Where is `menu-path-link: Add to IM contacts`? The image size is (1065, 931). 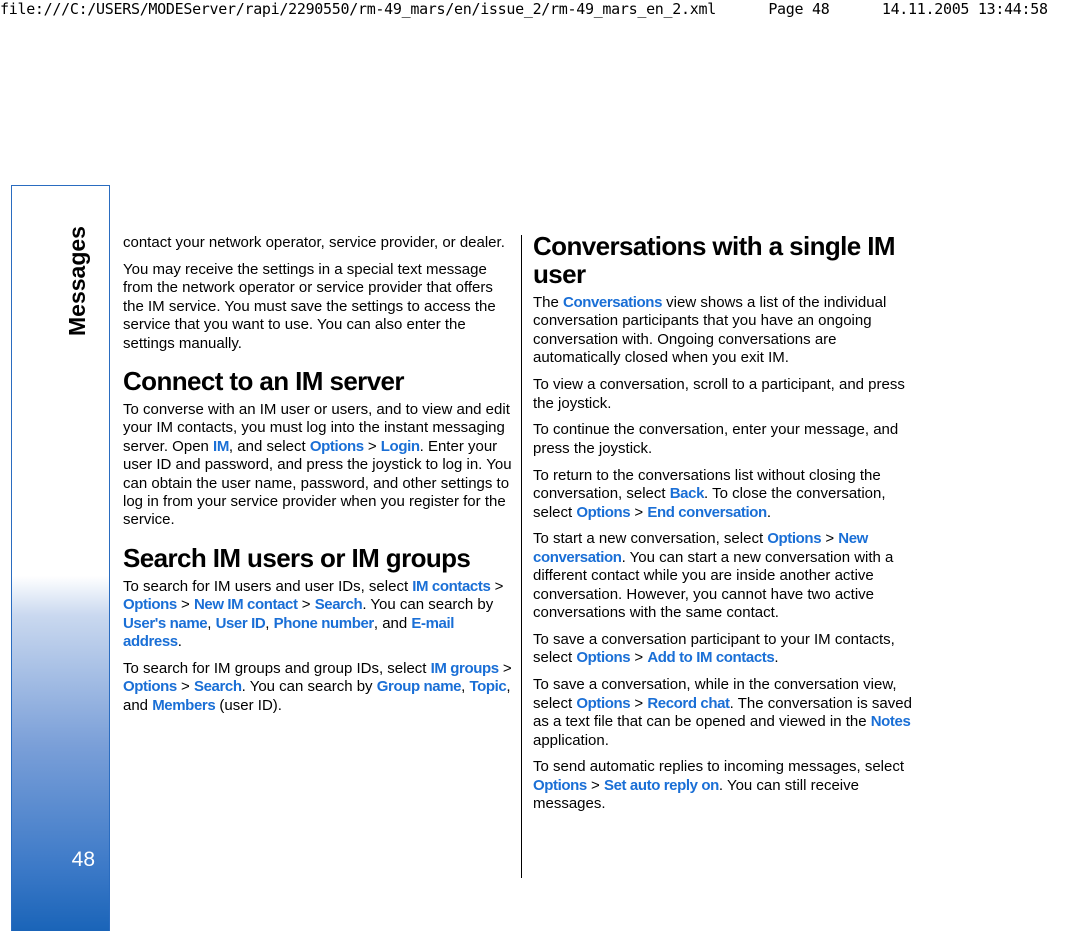
menu-path-link: Add to IM contacts is located at coordinates (710, 657).